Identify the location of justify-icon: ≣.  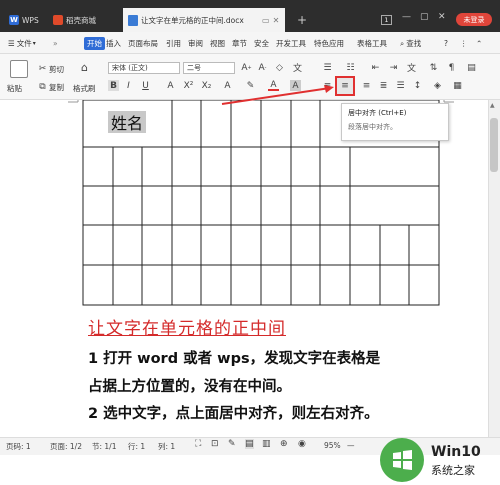
(383, 85).